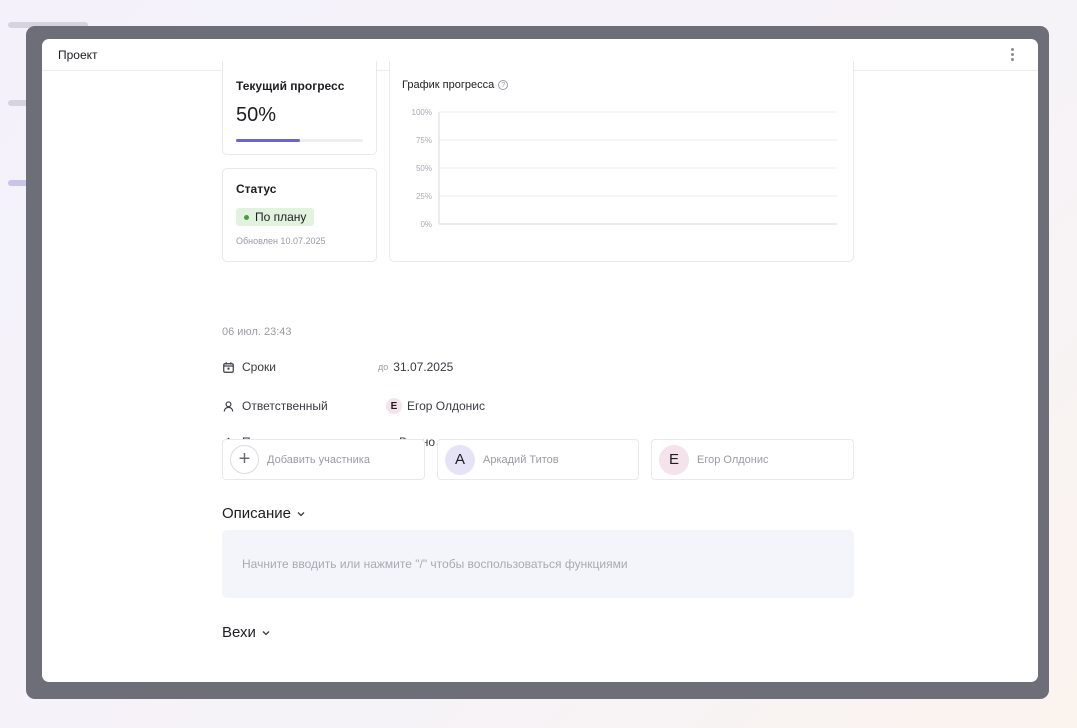  I want to click on member-card: А Аркадий Титов, so click(538, 459).